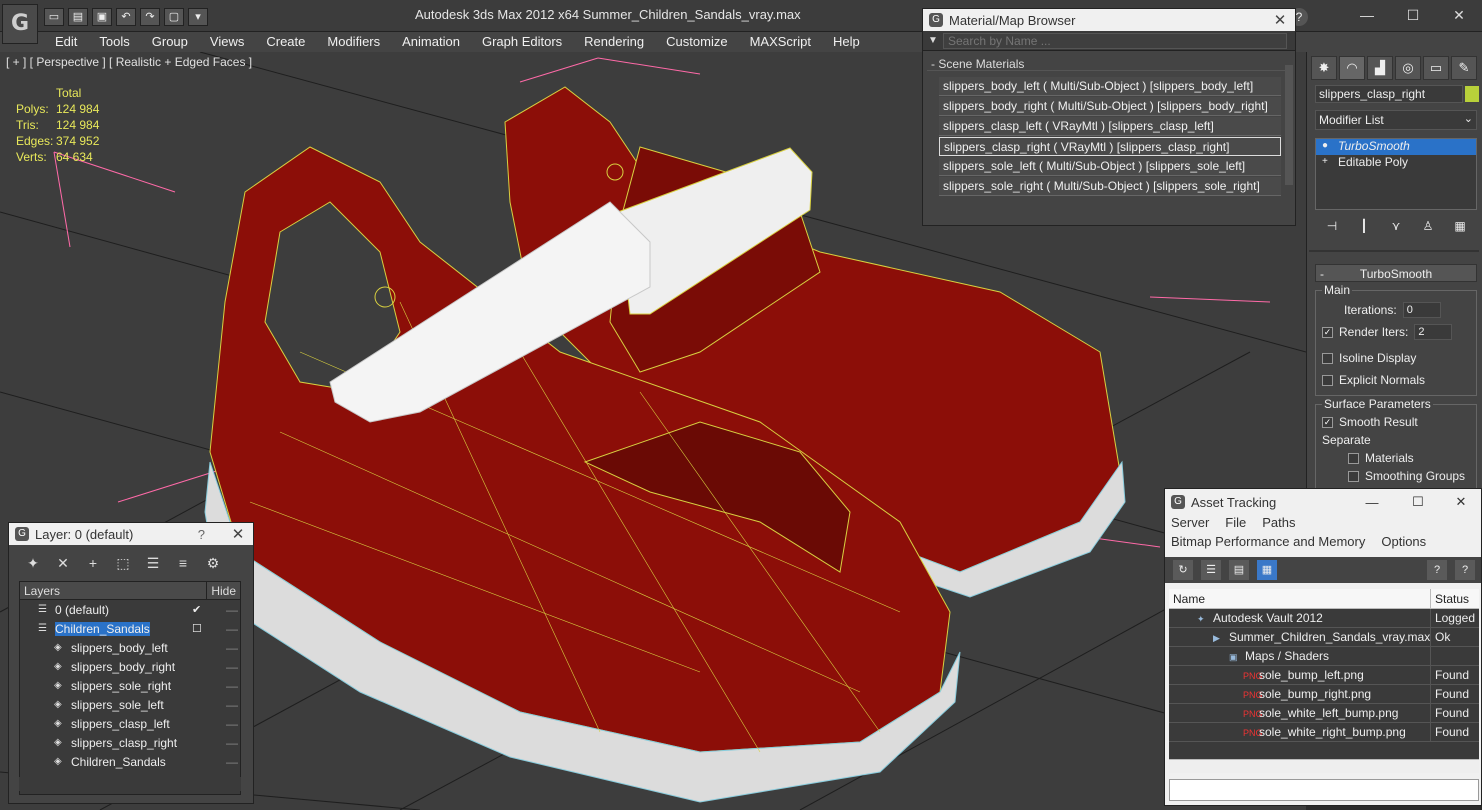 The image size is (1482, 810). What do you see at coordinates (1433, 332) in the screenshot?
I see `render-iters-spinner: 2` at bounding box center [1433, 332].